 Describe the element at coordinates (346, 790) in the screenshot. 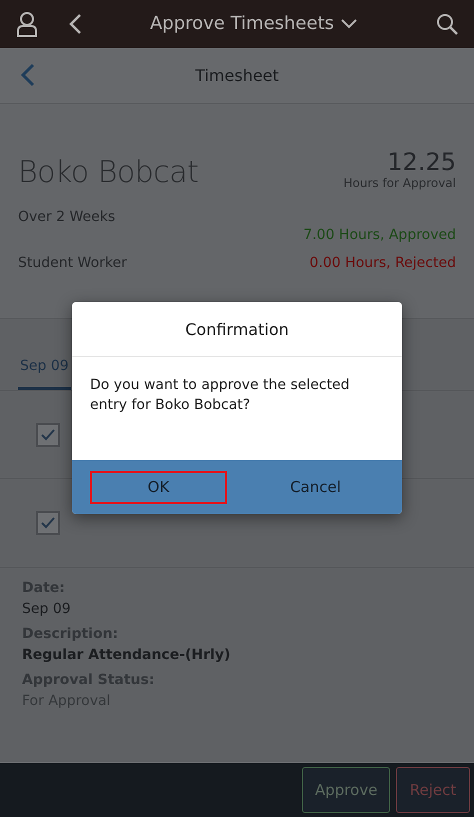

I see `approve-button: Approve` at that location.